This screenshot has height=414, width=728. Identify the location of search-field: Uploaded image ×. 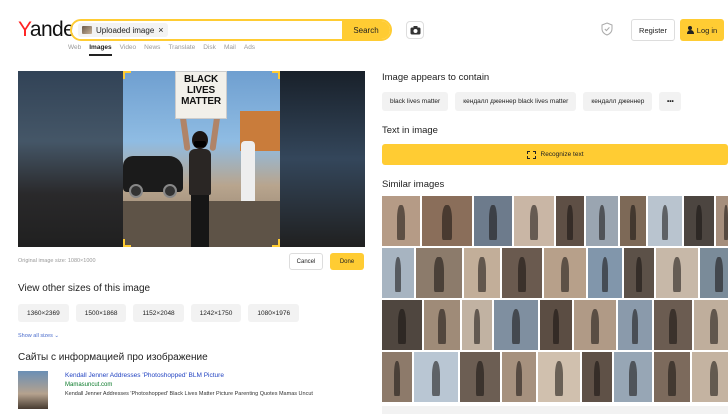
(207, 30).